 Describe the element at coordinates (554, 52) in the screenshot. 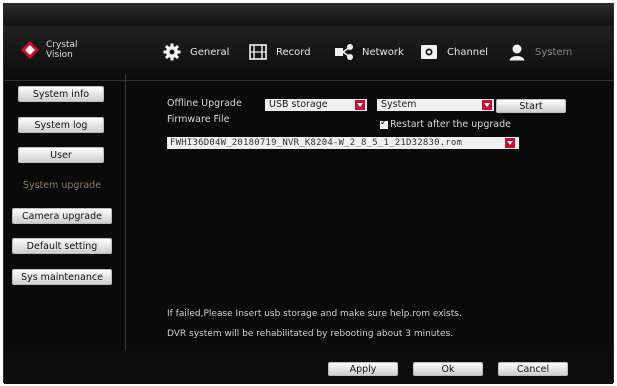

I see `tab-system-label: System` at that location.